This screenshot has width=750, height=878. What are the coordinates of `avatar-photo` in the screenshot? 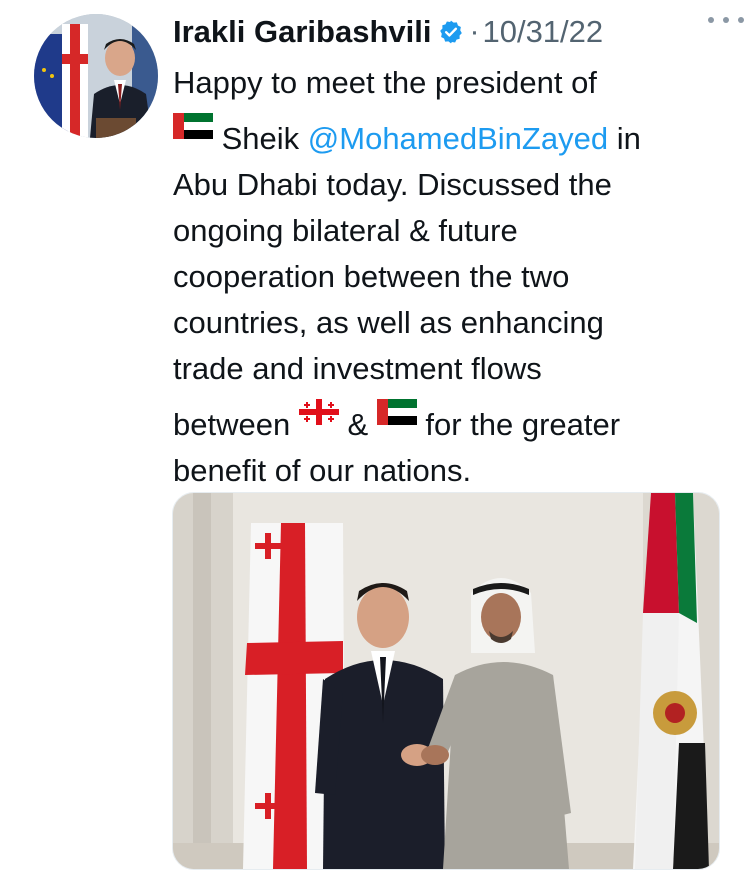 It's located at (96, 76).